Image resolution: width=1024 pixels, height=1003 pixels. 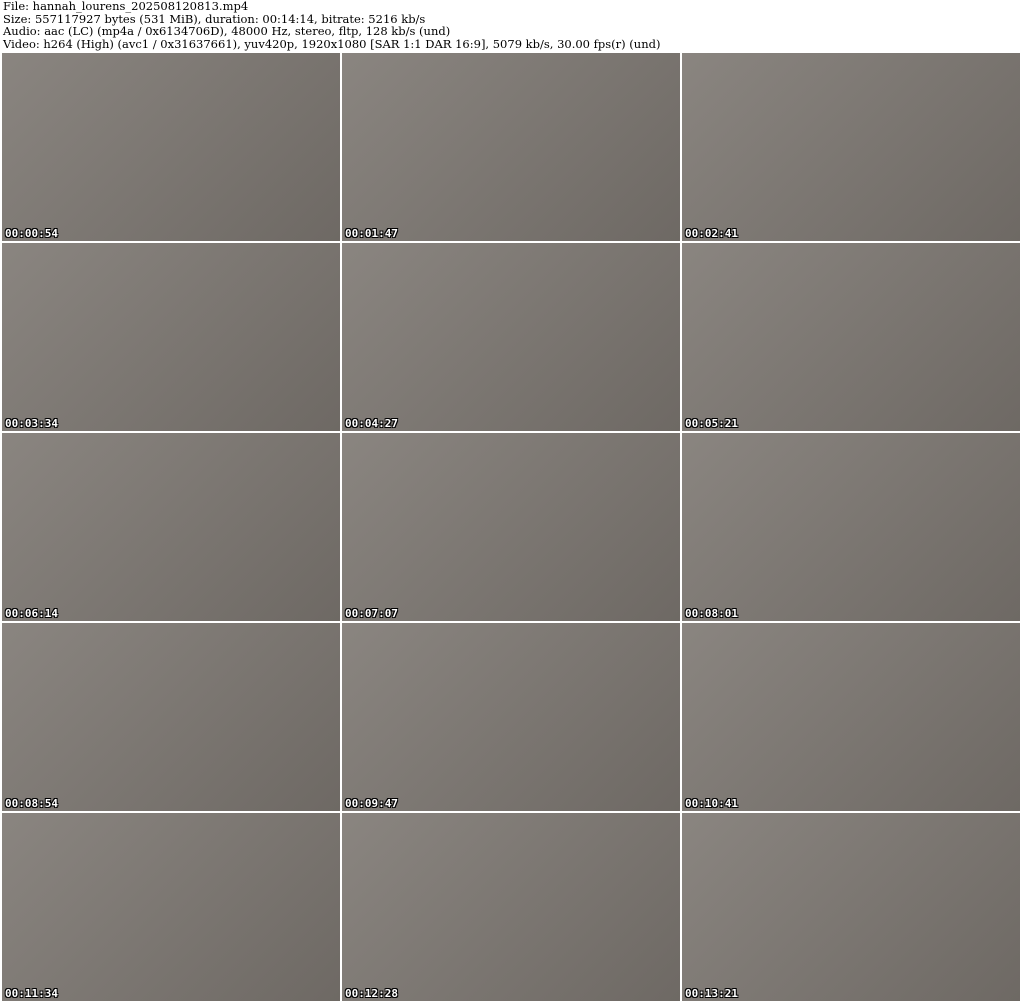 What do you see at coordinates (511, 717) in the screenshot?
I see `thumbnail-frame: 00:09:47` at bounding box center [511, 717].